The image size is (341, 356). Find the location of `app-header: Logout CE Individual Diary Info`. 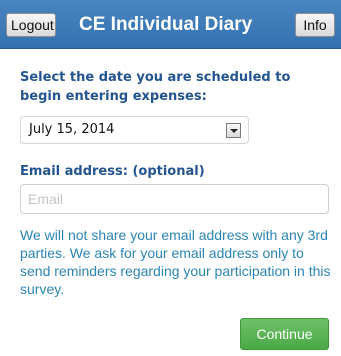

app-header: Logout CE Individual Diary Info is located at coordinates (170, 24).